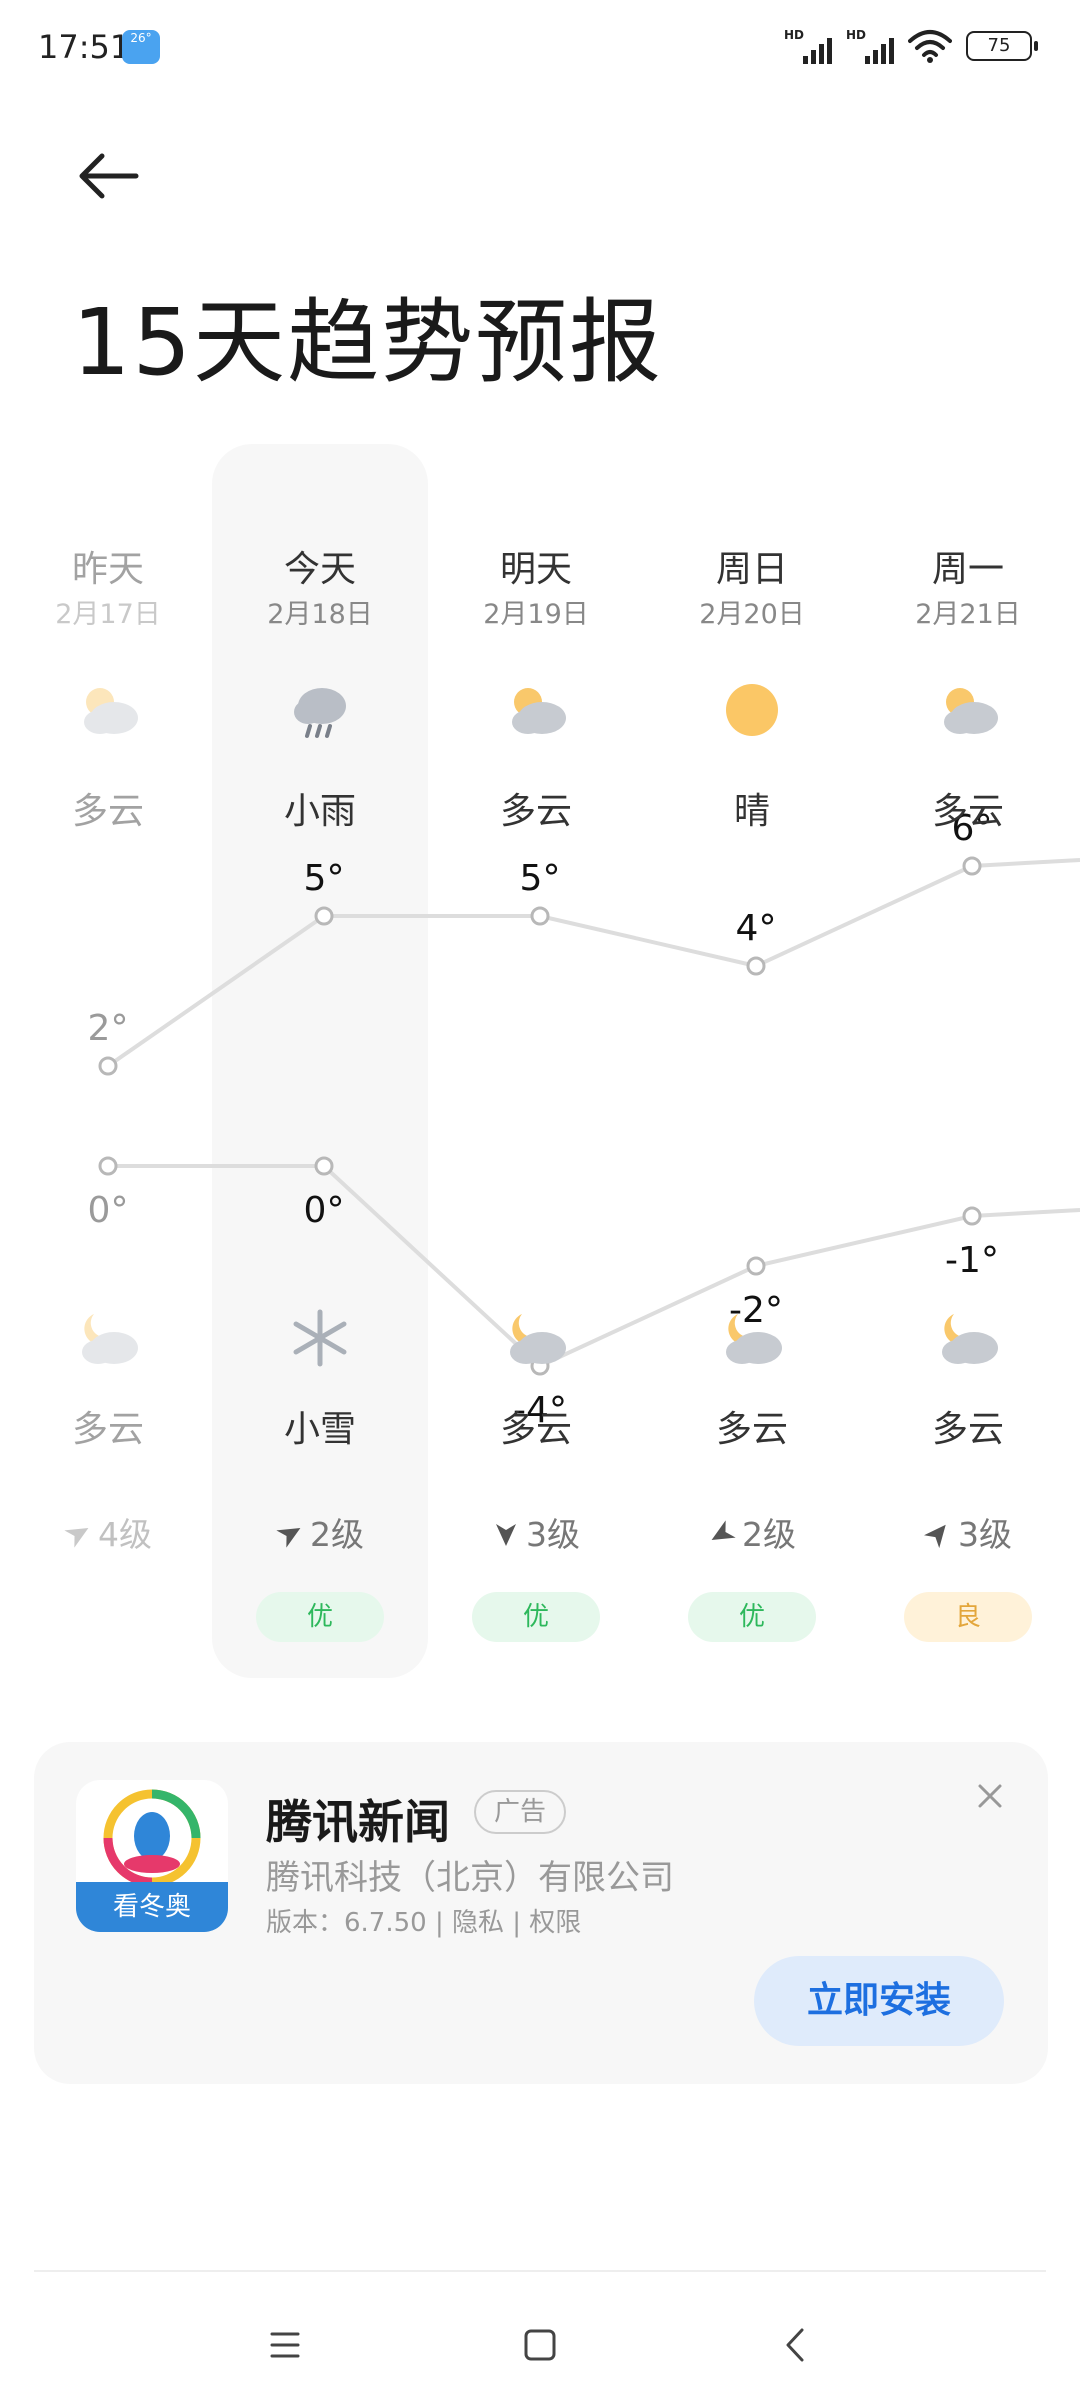 The width and height of the screenshot is (1080, 2400). Describe the element at coordinates (358, 1822) in the screenshot. I see `ad-app-name: 腾讯新闻` at that location.